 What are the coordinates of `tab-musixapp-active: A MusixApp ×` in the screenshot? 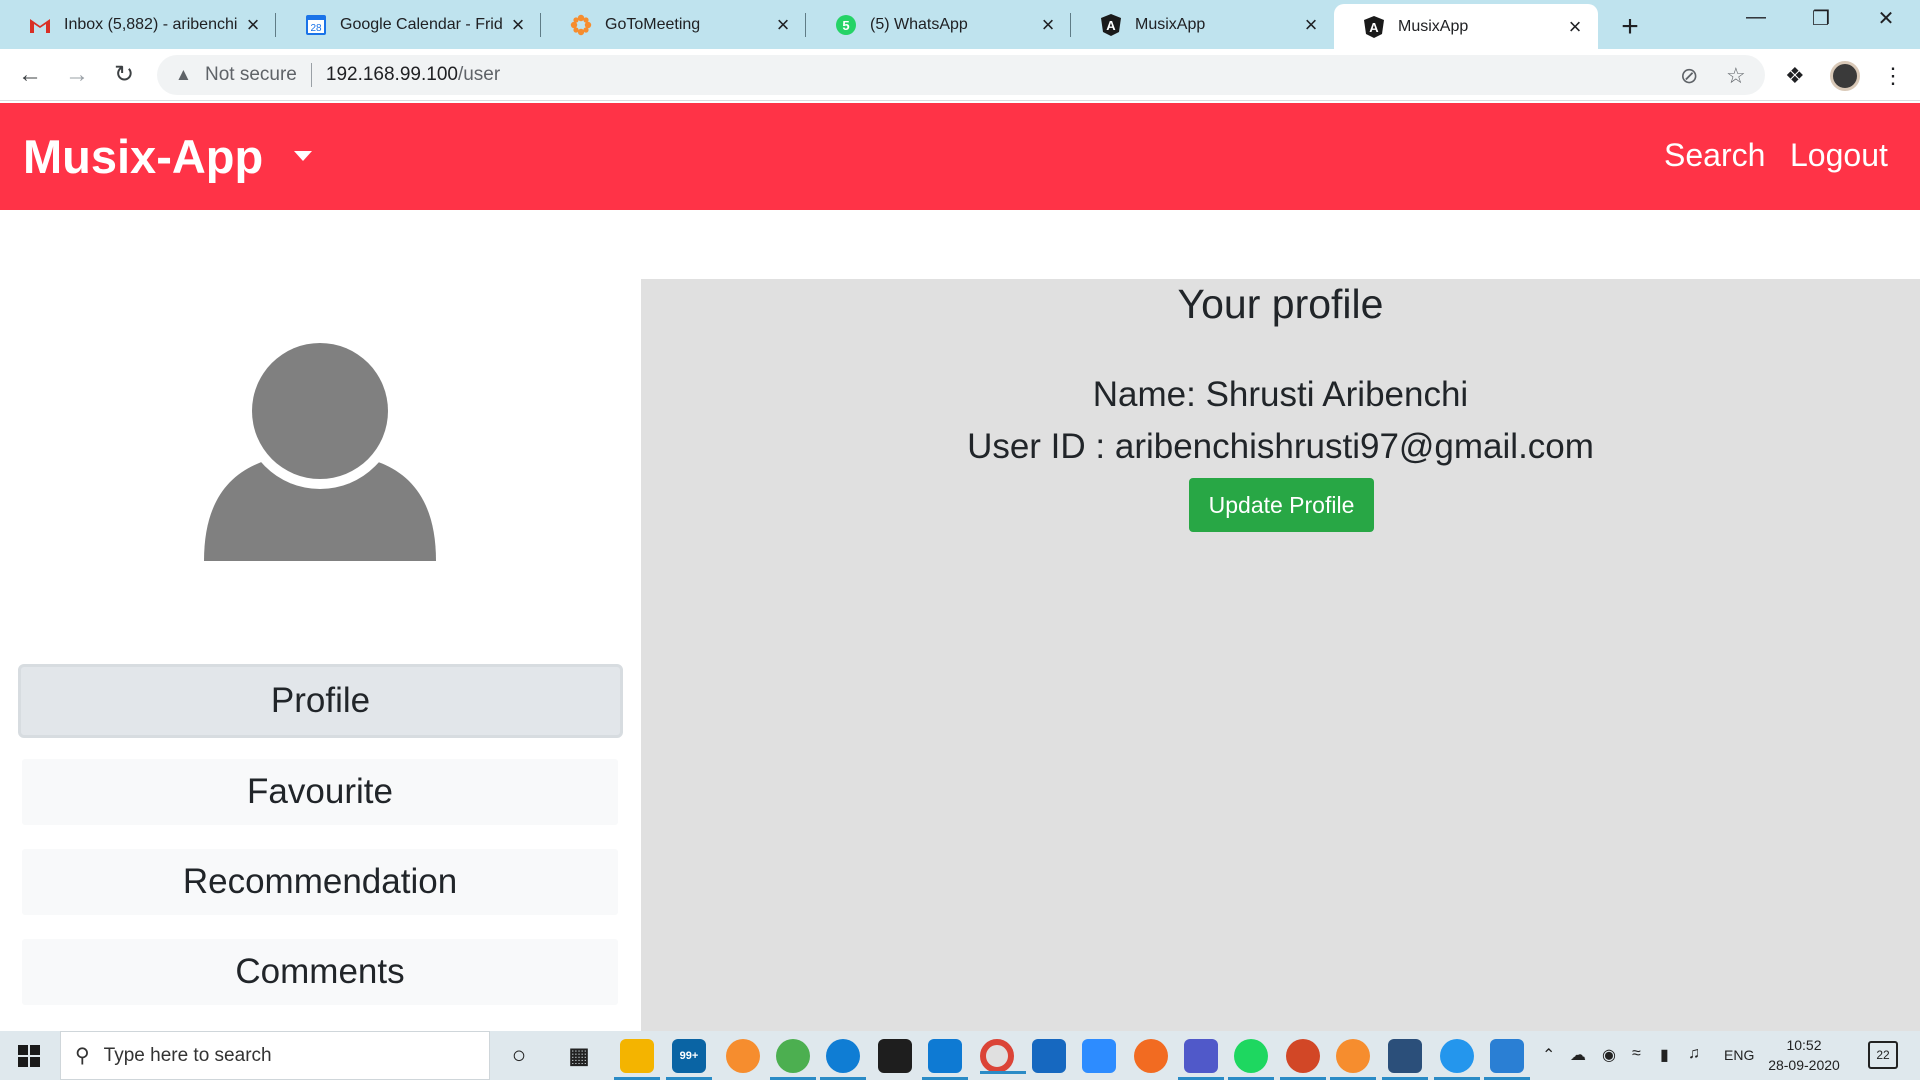 It's located at (1466, 26).